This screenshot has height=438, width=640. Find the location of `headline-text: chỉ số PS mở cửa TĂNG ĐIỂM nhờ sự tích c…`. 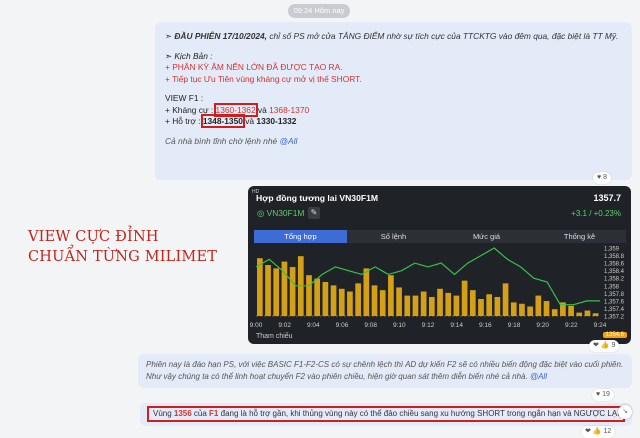

headline-text: chỉ số PS mở cửa TĂNG ĐIỂM nhờ sự tích c… is located at coordinates (443, 36).